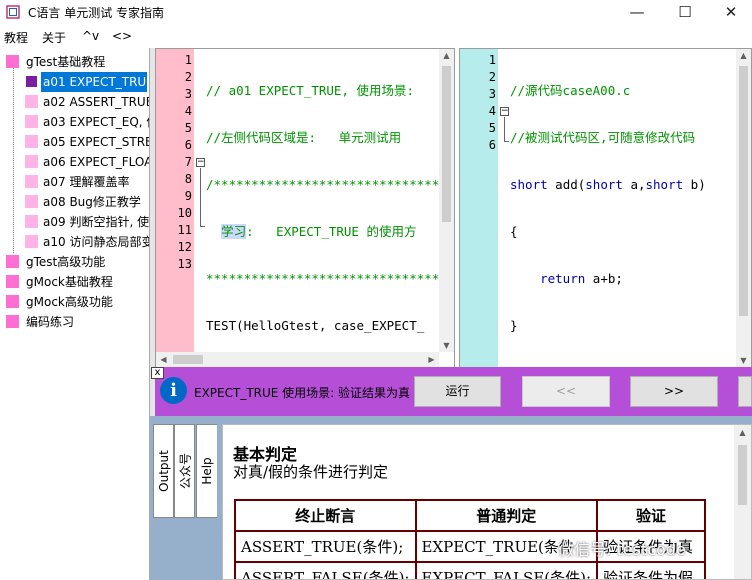 The width and height of the screenshot is (752, 580). I want to click on tree-node-gmock-basic: gMock基础教程, so click(77, 282).